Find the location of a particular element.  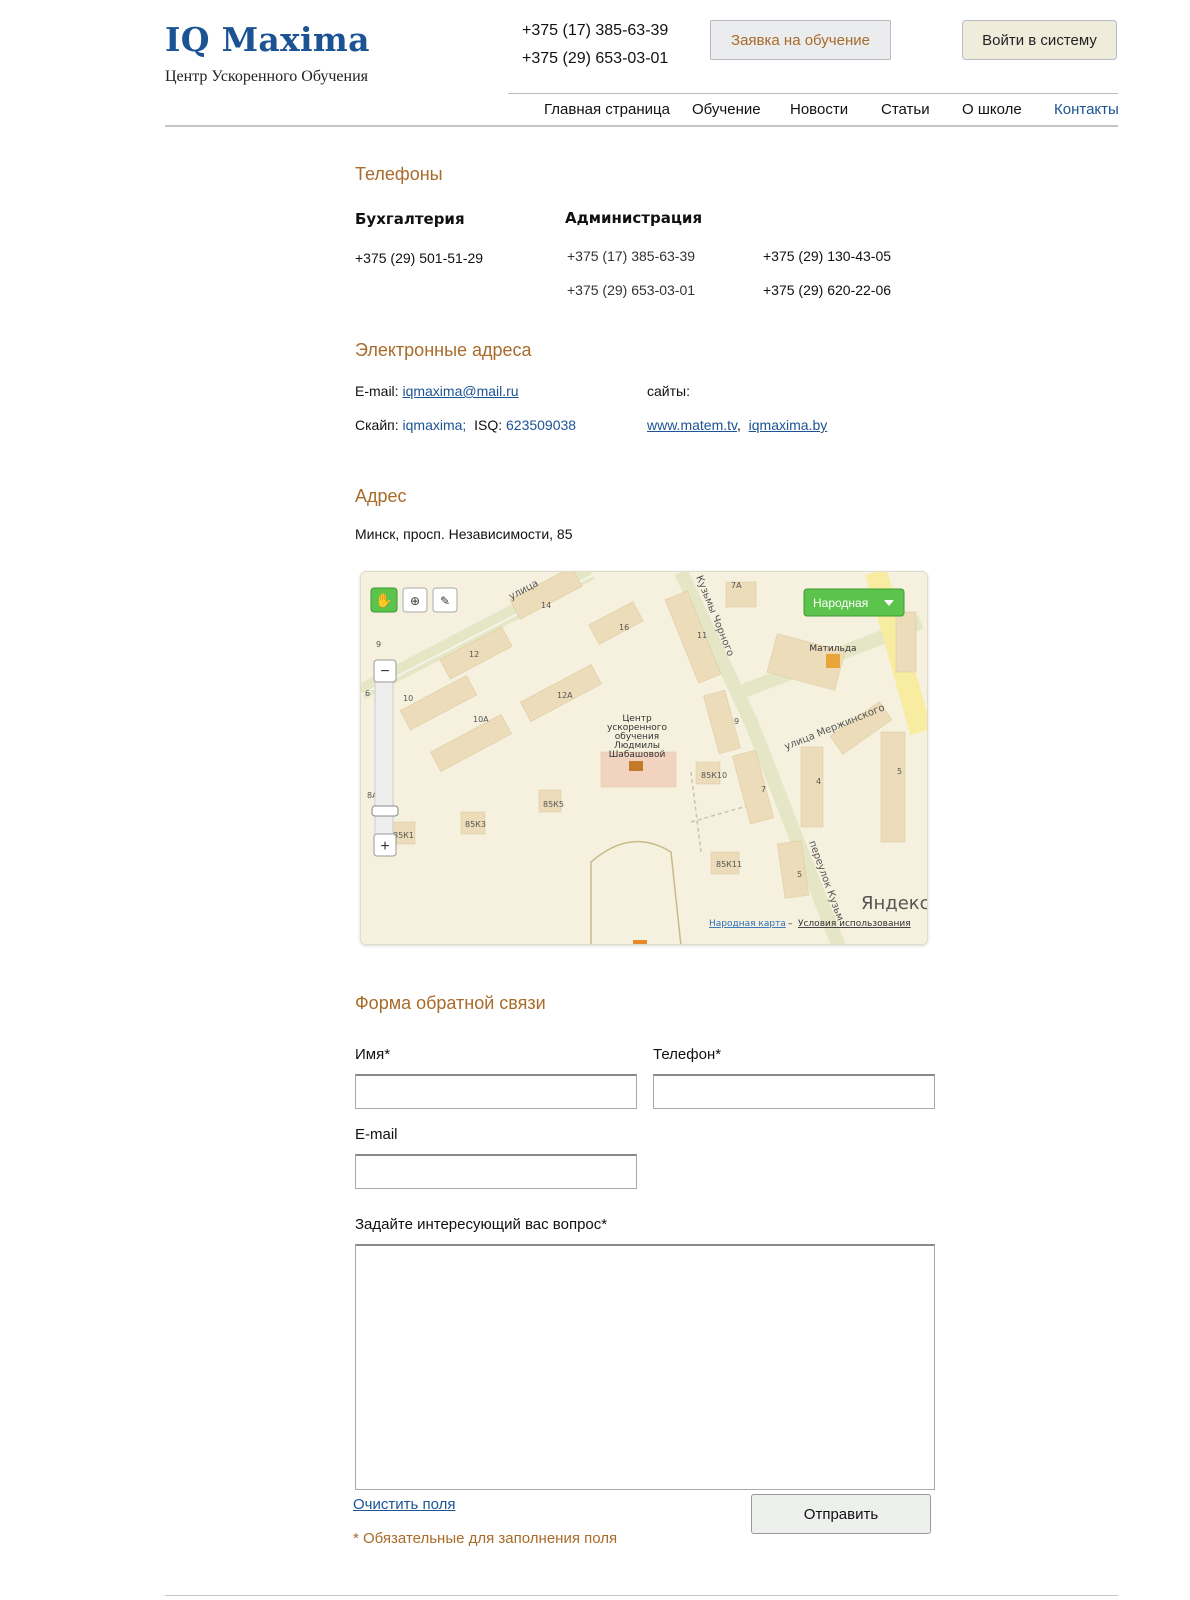

header-divider is located at coordinates (641, 126).